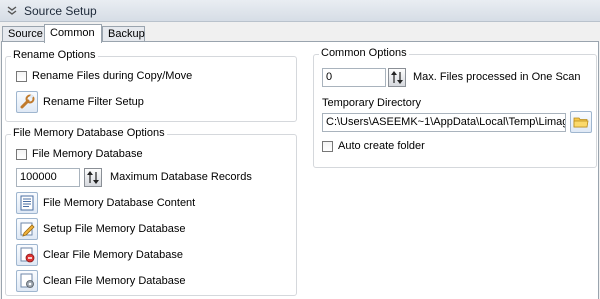  What do you see at coordinates (114, 229) in the screenshot?
I see `setup-file-memory-db-label: Setup File Memory Database` at bounding box center [114, 229].